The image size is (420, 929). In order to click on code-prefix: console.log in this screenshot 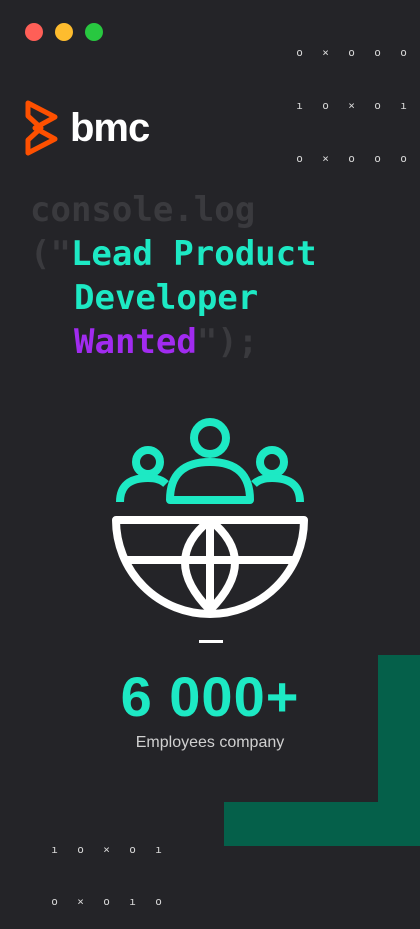, I will do `click(143, 210)`.